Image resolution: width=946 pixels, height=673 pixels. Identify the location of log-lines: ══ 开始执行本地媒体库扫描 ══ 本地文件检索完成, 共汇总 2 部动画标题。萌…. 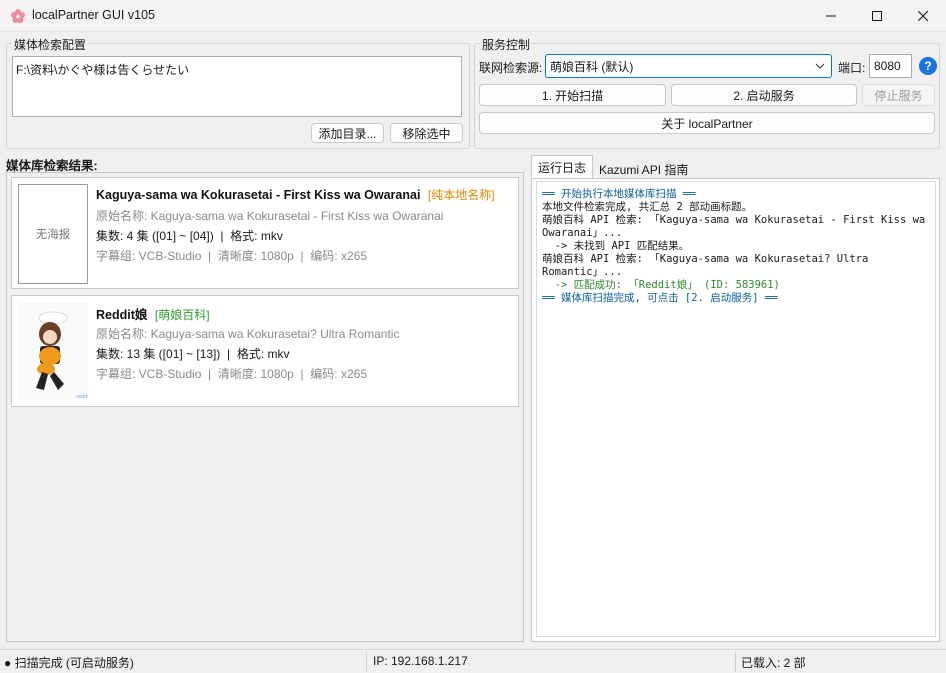
(736, 246).